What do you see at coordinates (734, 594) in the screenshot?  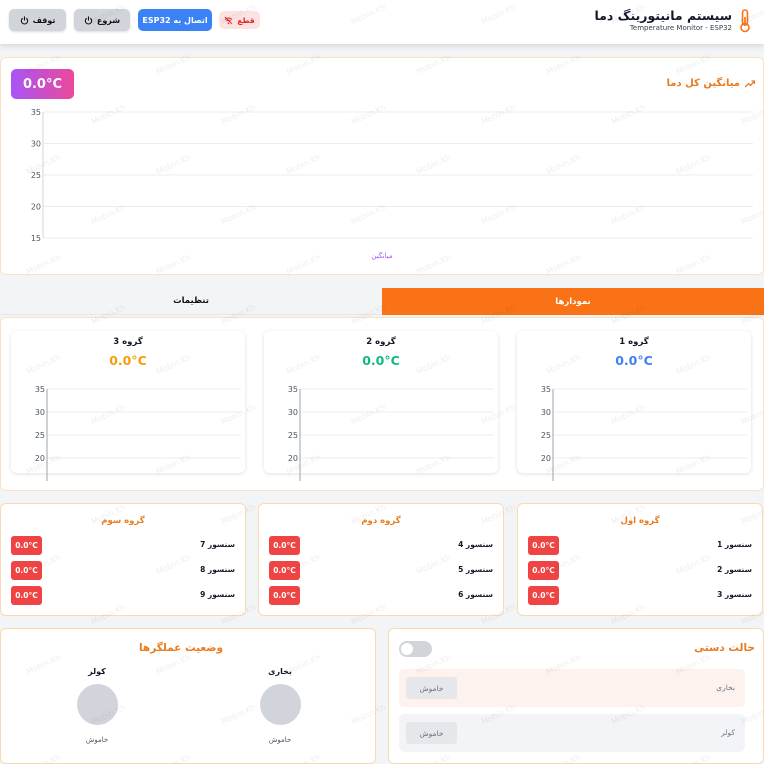 I see `sensor-label: سنسور 3` at bounding box center [734, 594].